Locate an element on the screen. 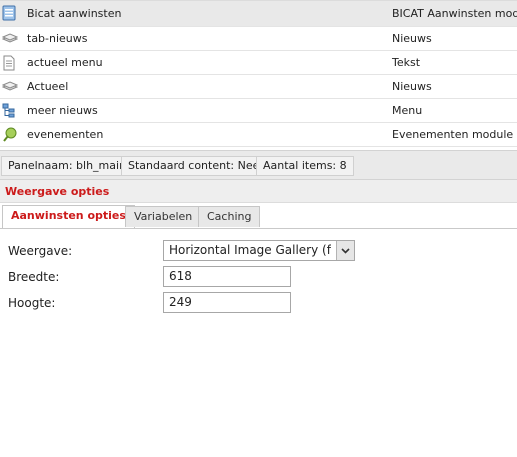 The height and width of the screenshot is (457, 517). item-type: Tekst is located at coordinates (406, 62).